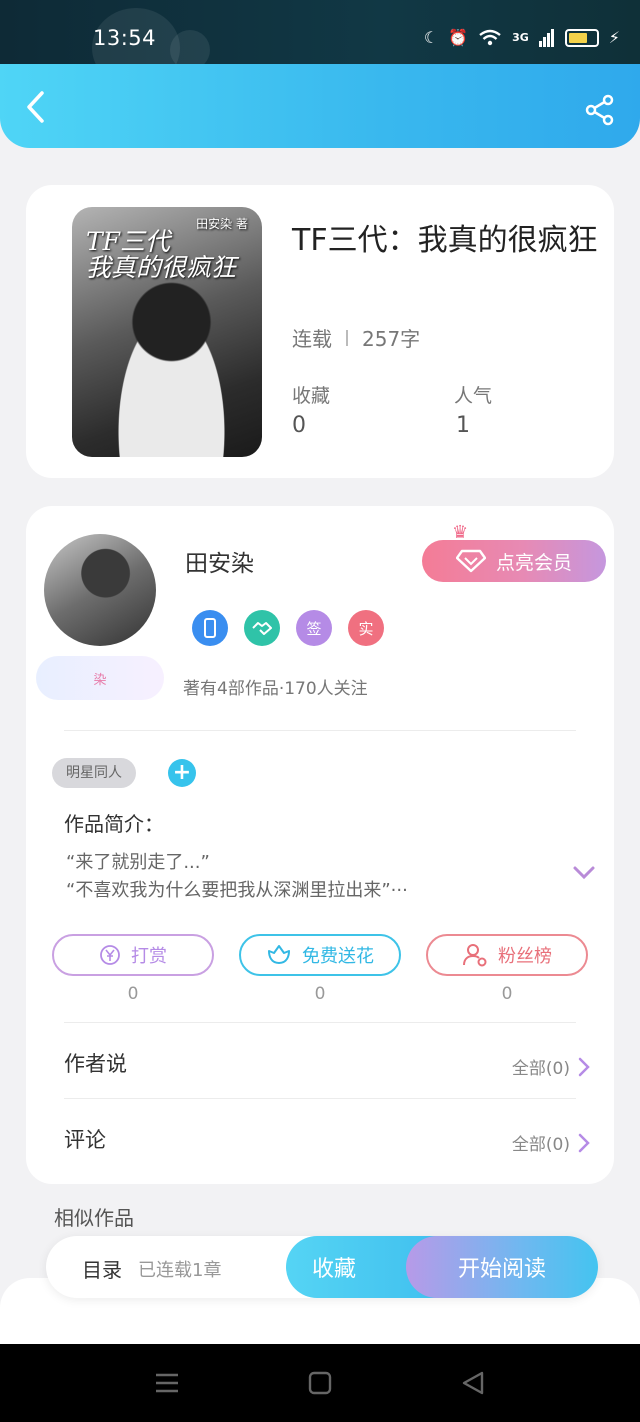  I want to click on popularity-value: 1, so click(463, 425).